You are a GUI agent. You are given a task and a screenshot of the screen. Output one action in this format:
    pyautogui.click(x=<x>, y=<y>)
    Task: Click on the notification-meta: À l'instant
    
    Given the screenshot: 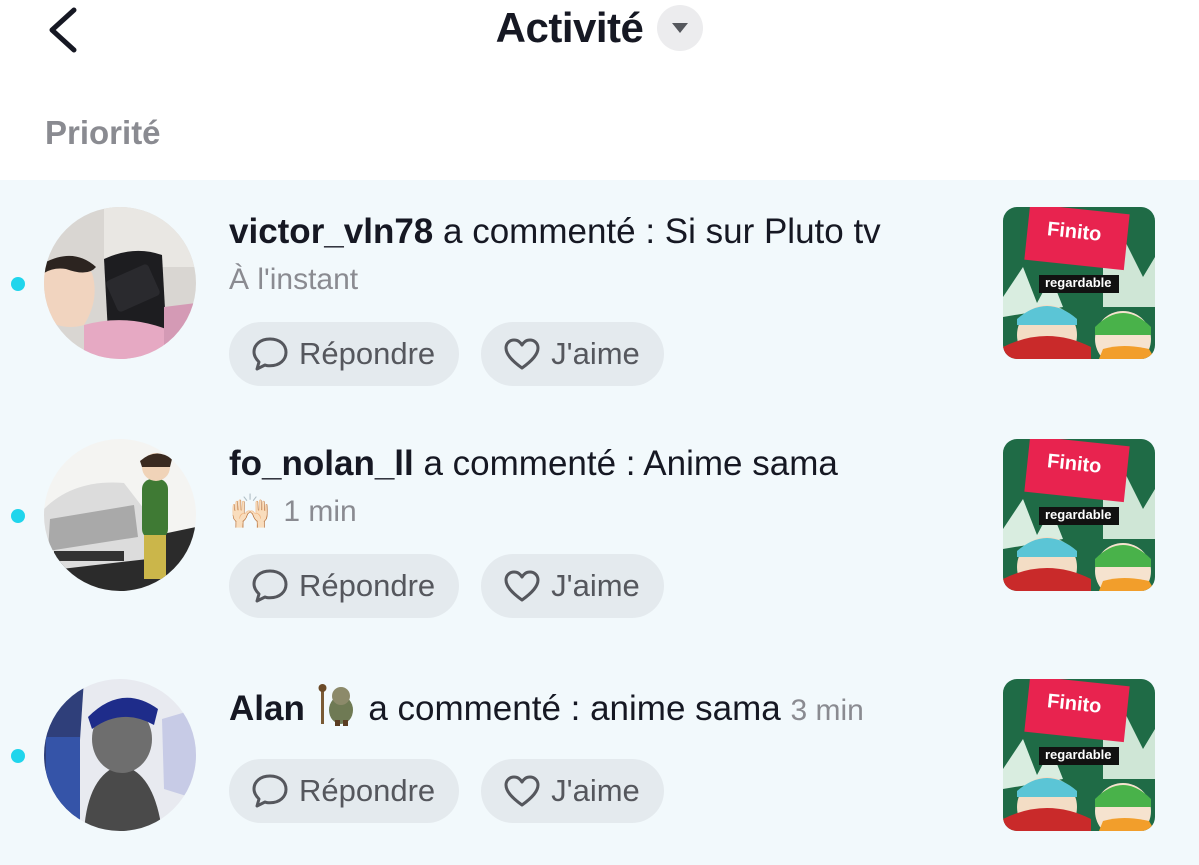 What is the action you would take?
    pyautogui.click(x=609, y=280)
    